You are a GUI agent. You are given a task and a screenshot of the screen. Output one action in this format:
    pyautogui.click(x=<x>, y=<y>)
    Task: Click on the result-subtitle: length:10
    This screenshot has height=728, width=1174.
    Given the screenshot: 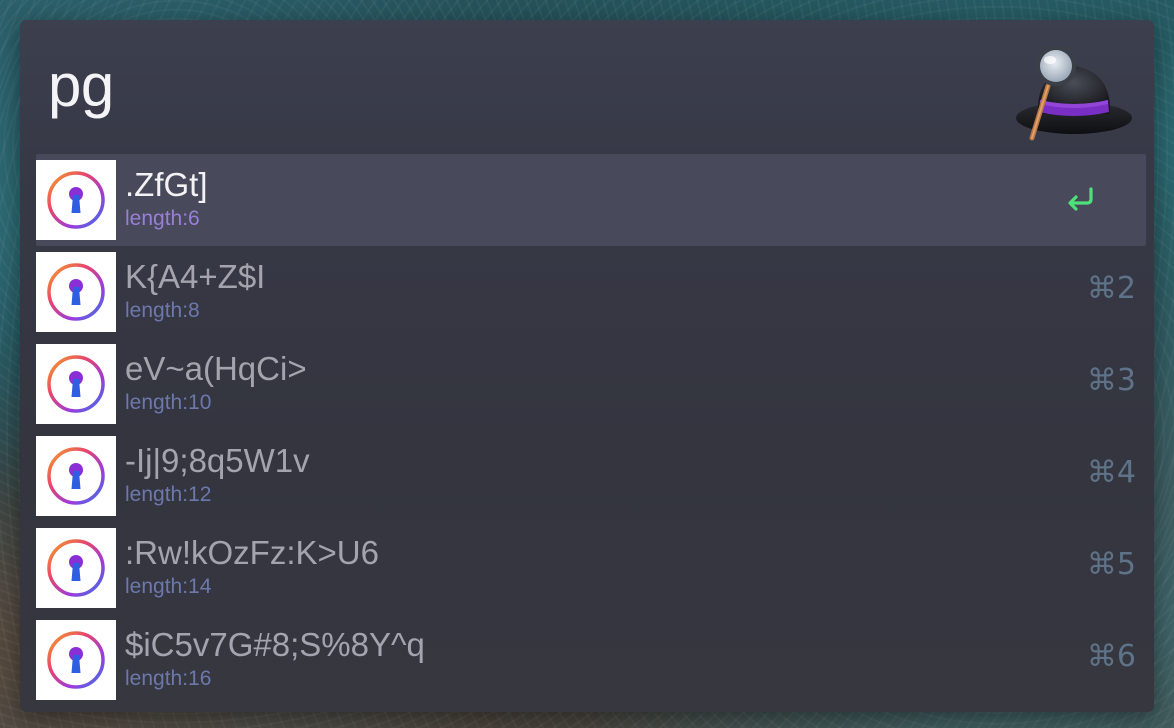 What is the action you would take?
    pyautogui.click(x=168, y=402)
    